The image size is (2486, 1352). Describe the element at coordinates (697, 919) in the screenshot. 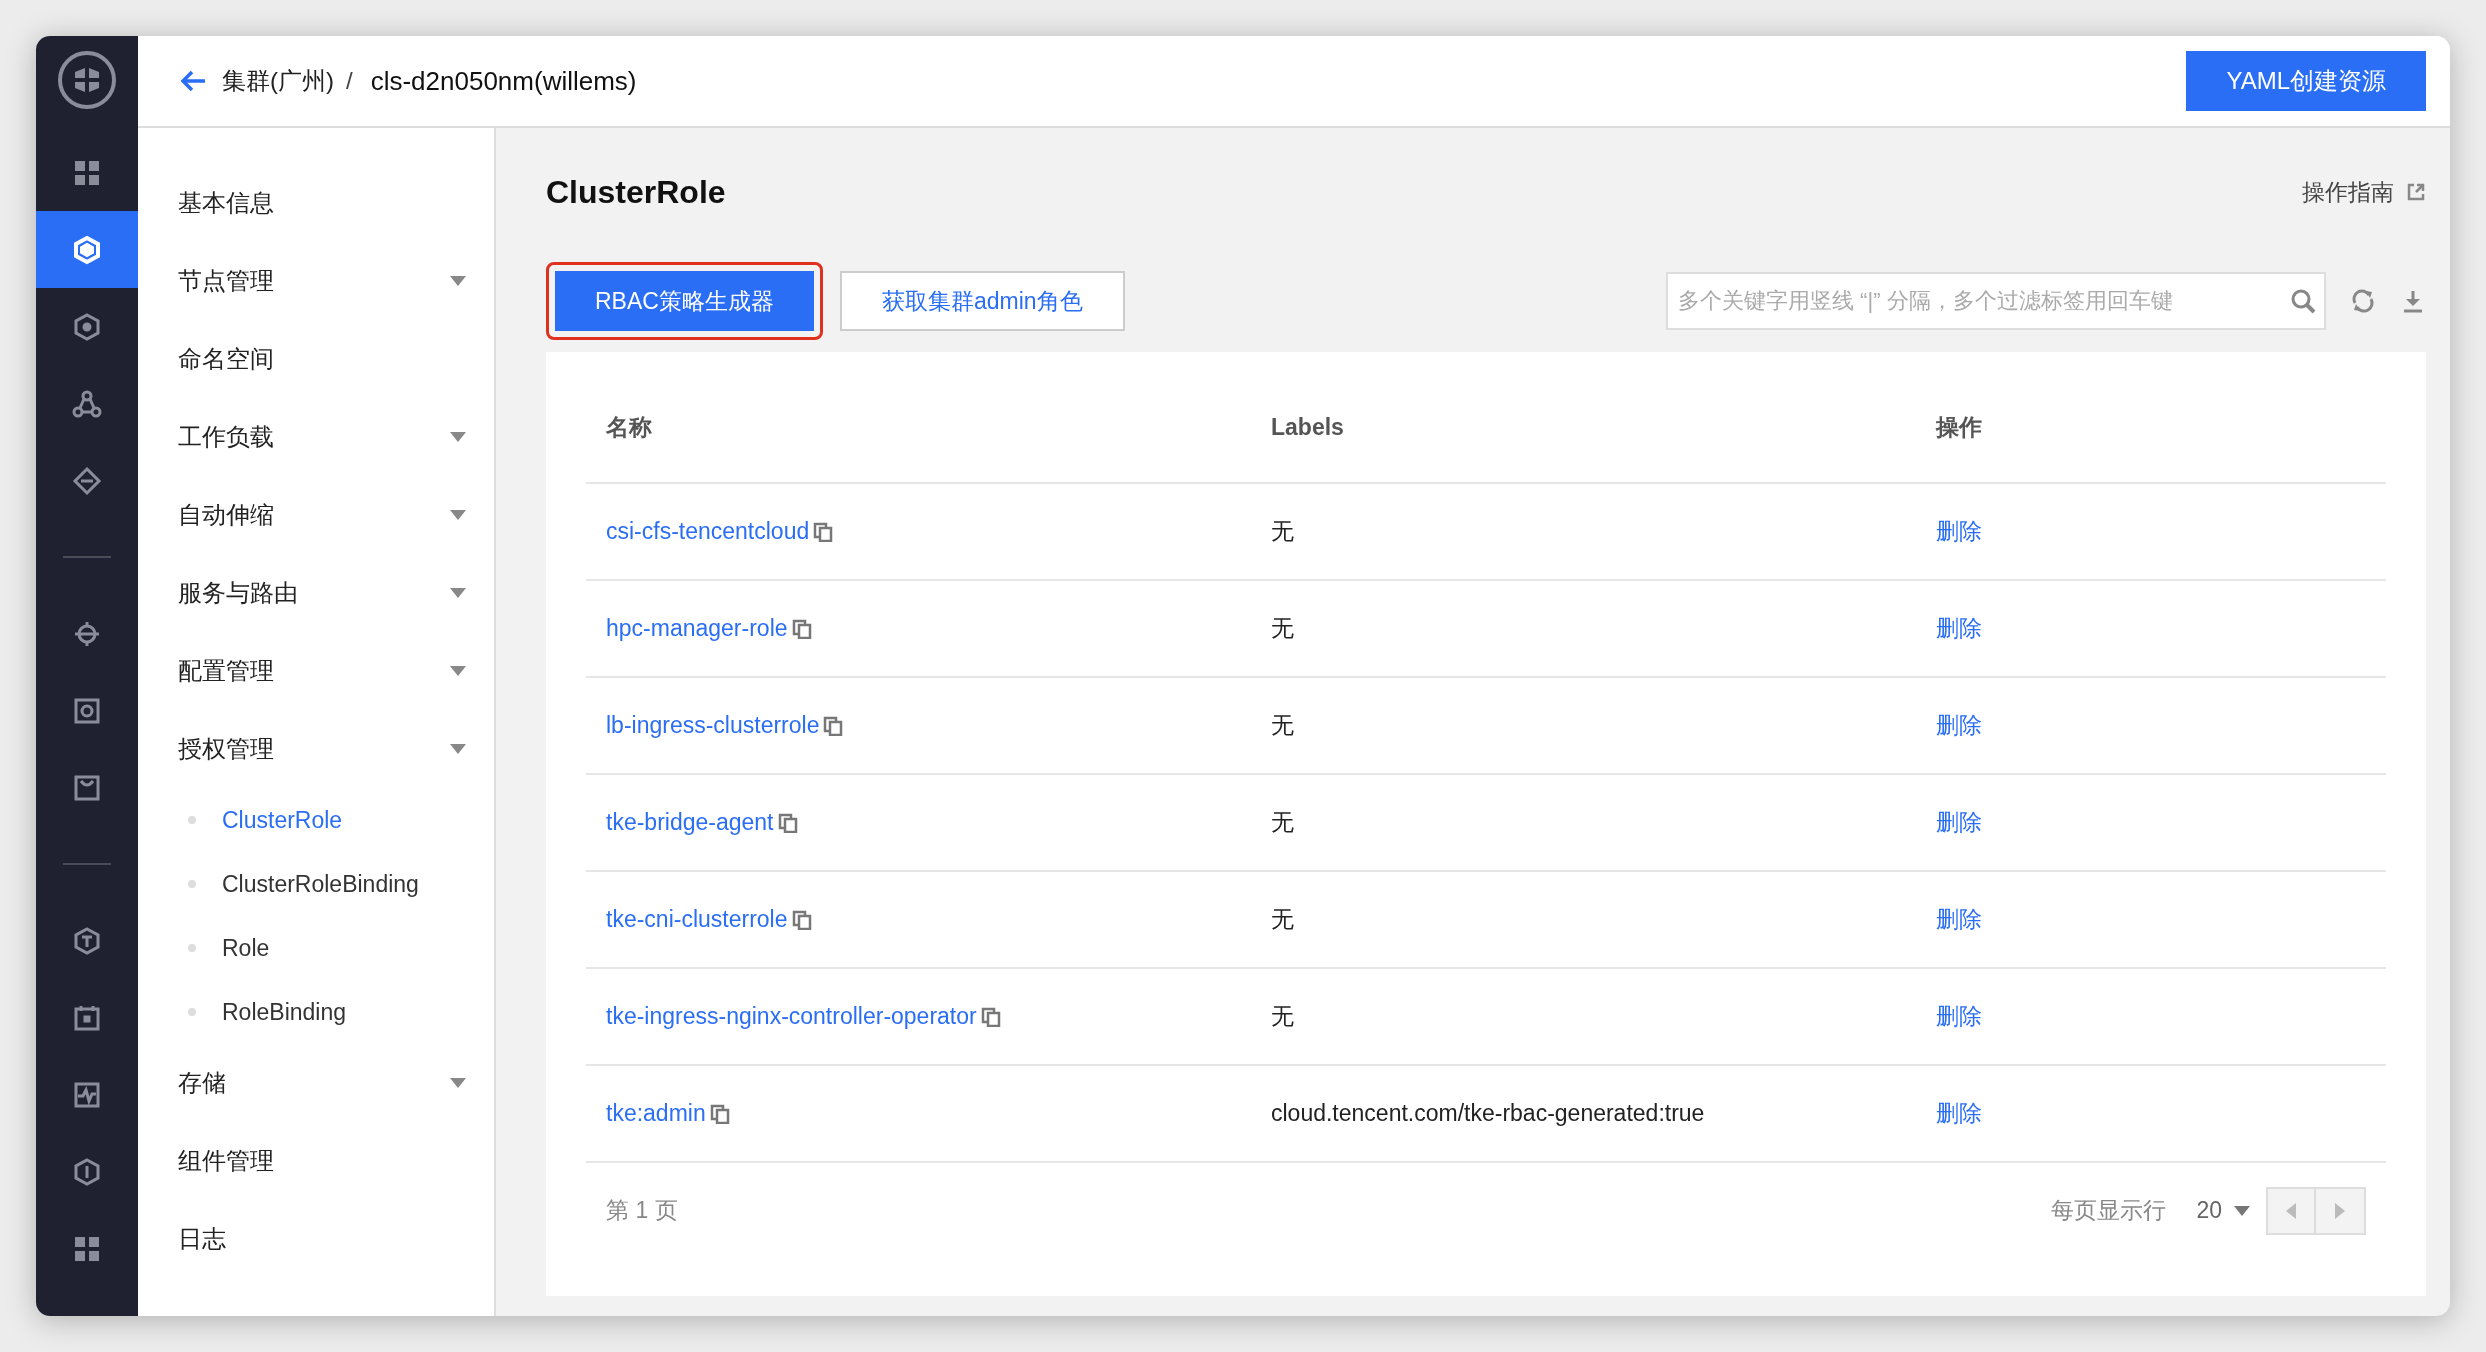

I see `role-name-link: tke-cni-clusterrole` at that location.